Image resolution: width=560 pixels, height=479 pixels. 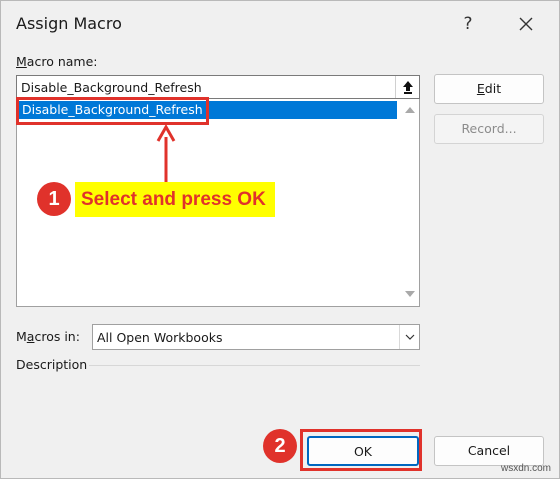 What do you see at coordinates (256, 337) in the screenshot?
I see `macros-in-select: All Open Workbooks` at bounding box center [256, 337].